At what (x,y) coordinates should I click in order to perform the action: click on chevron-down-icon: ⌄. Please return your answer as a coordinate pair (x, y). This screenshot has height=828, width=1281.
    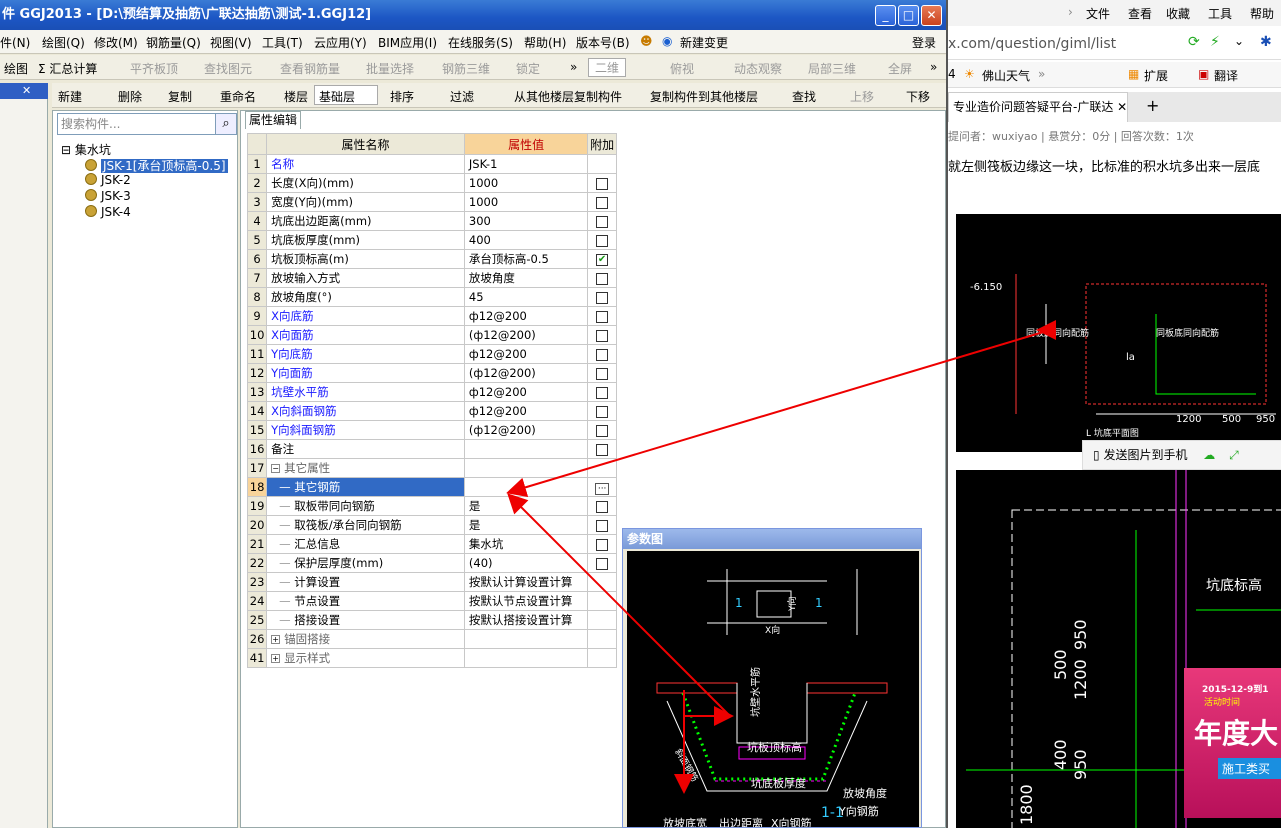
    Looking at the image, I should click on (1239, 41).